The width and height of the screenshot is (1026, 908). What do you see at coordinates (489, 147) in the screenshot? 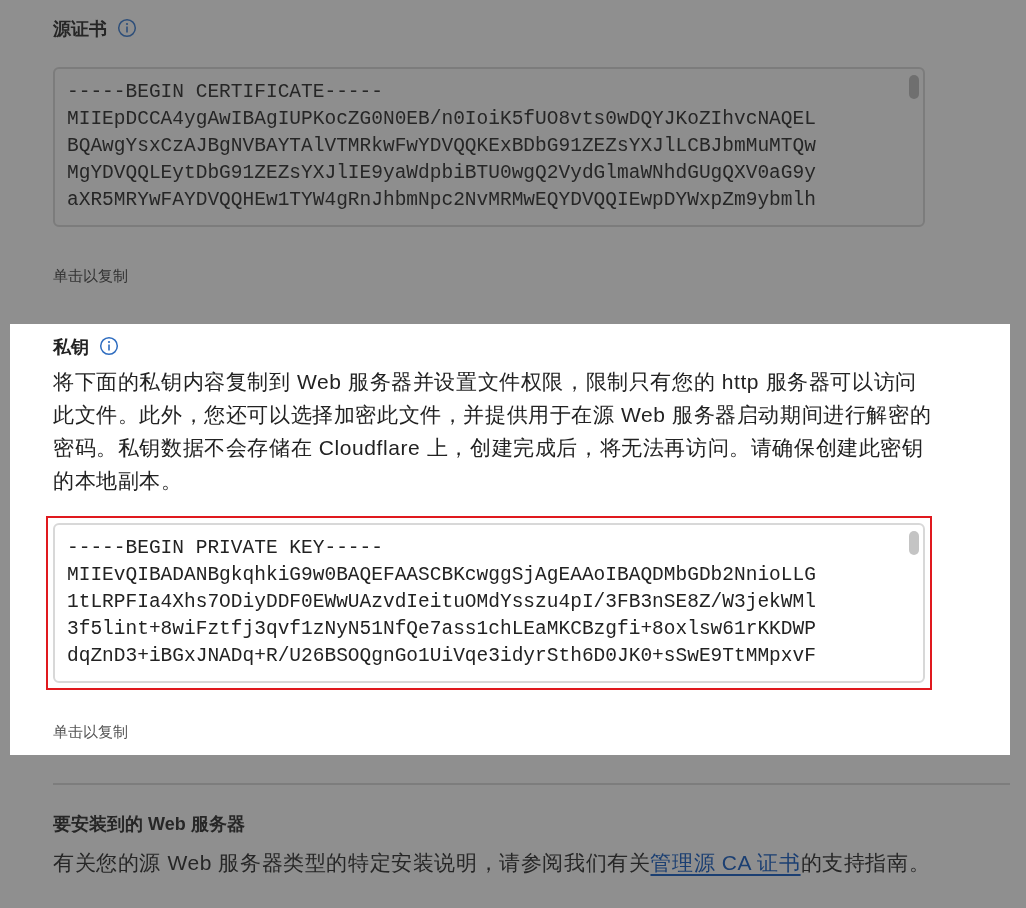
I see `key-textarea: -----BEGIN CERTIFICATE----- MIIEpDCCA4ygAwIBAgIUPKocZG0N0EB/n0IoiK5fUO8vts0wDQYJKoZIhvcNAQEL BQAwgYsxCzAJBgNVBAYTAlVTMRkwFwYDVQQKExBDbG91ZEZsYXJlLCBJbmMuMTQw MgYDVQQLEytDbG91ZEZsYXJlIE9yaWdpbiBTU0wgQ2VydGlmaWNhdGUgQXV0aG9y aXR5MRYwFAYDVQQHEw1TYW4gRnJhbmNpc2NvMRMwEQYDVQQIEwpDYWxpZm9ybmlh` at bounding box center [489, 147].